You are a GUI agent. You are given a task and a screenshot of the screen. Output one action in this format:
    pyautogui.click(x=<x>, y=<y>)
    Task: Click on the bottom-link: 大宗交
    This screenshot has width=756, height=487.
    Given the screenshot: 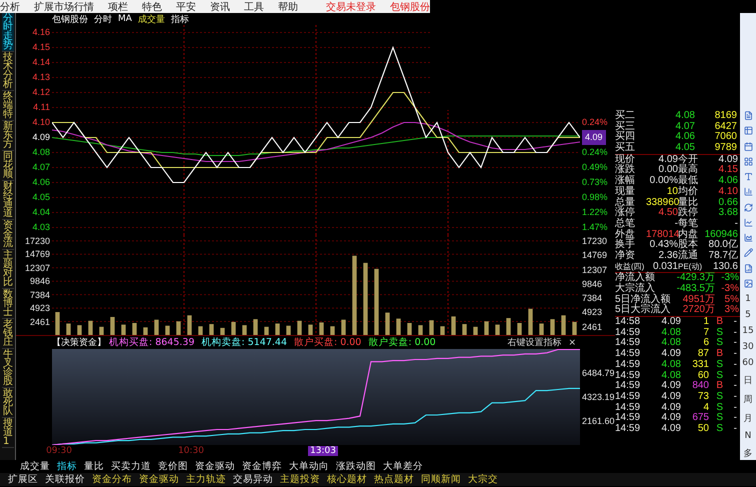 What is the action you would take?
    pyautogui.click(x=483, y=479)
    